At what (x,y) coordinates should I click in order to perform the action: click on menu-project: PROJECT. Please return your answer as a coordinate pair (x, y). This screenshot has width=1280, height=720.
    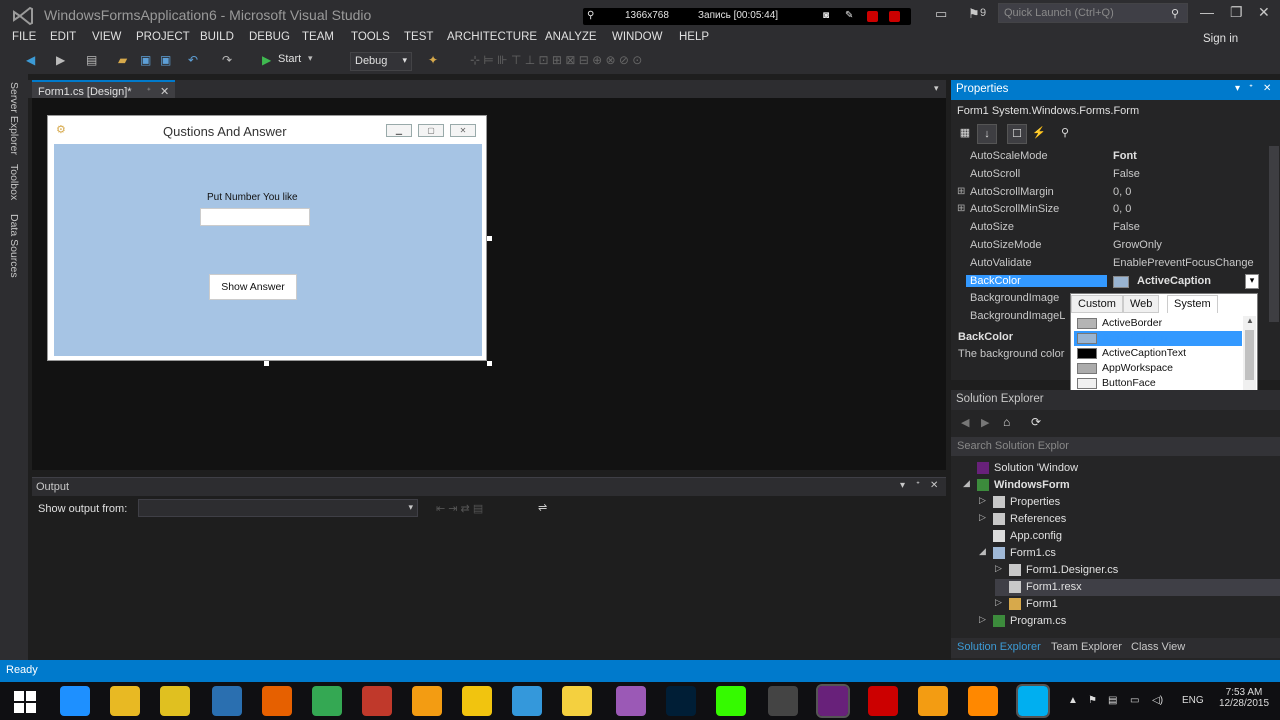
    Looking at the image, I should click on (163, 37).